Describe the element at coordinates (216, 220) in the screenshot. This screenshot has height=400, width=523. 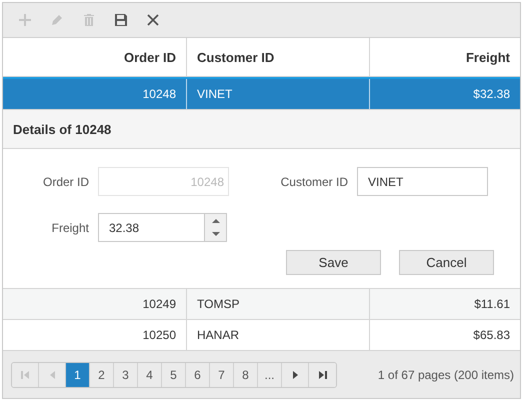
I see `caret-up-icon` at that location.